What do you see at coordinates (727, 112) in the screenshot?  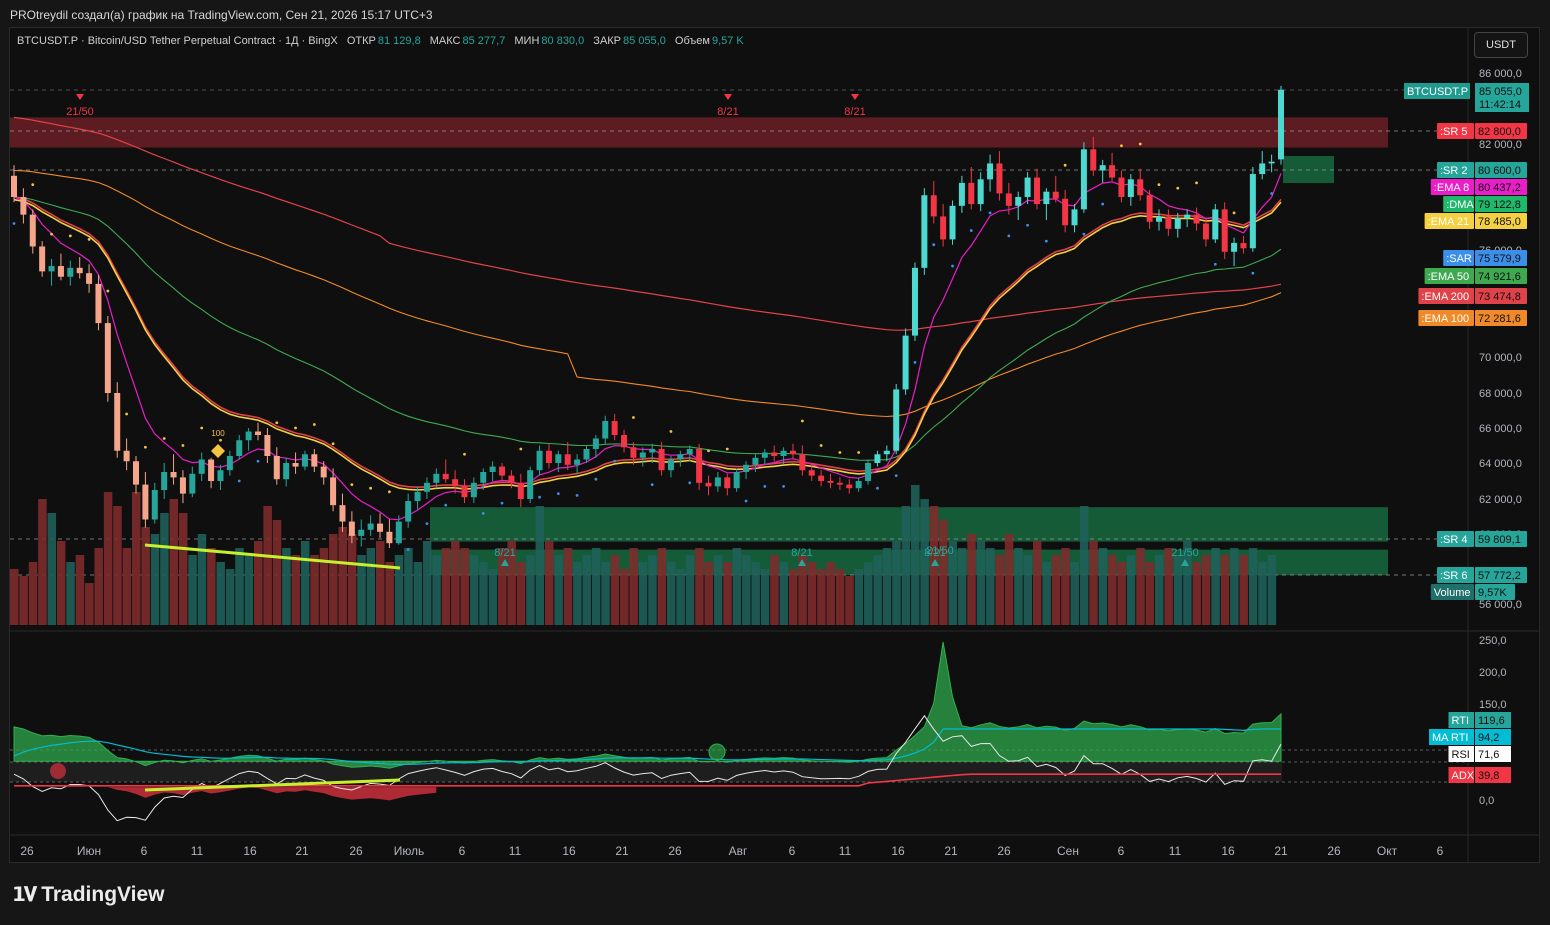 I see `cross-marker-label: 8/21` at bounding box center [727, 112].